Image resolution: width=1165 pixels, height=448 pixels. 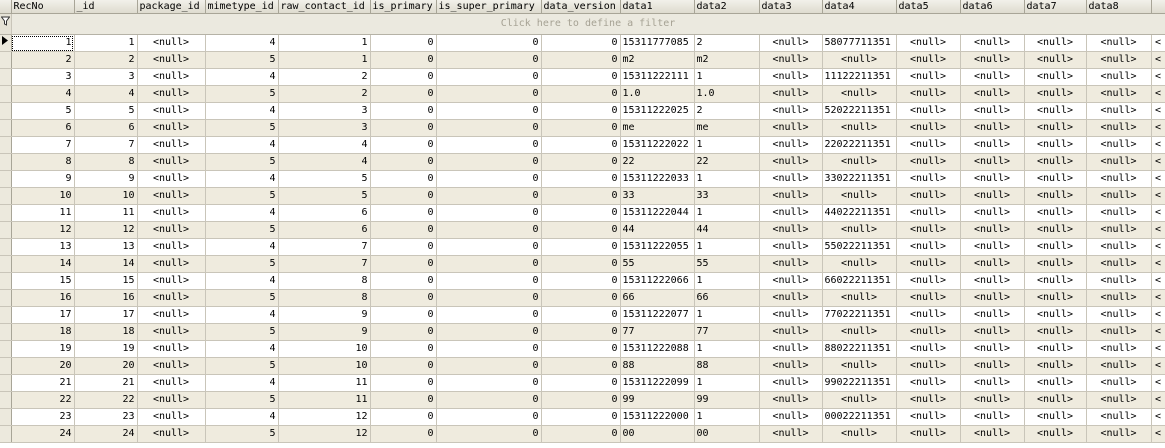 I want to click on cell-recno: 2, so click(x=43, y=60).